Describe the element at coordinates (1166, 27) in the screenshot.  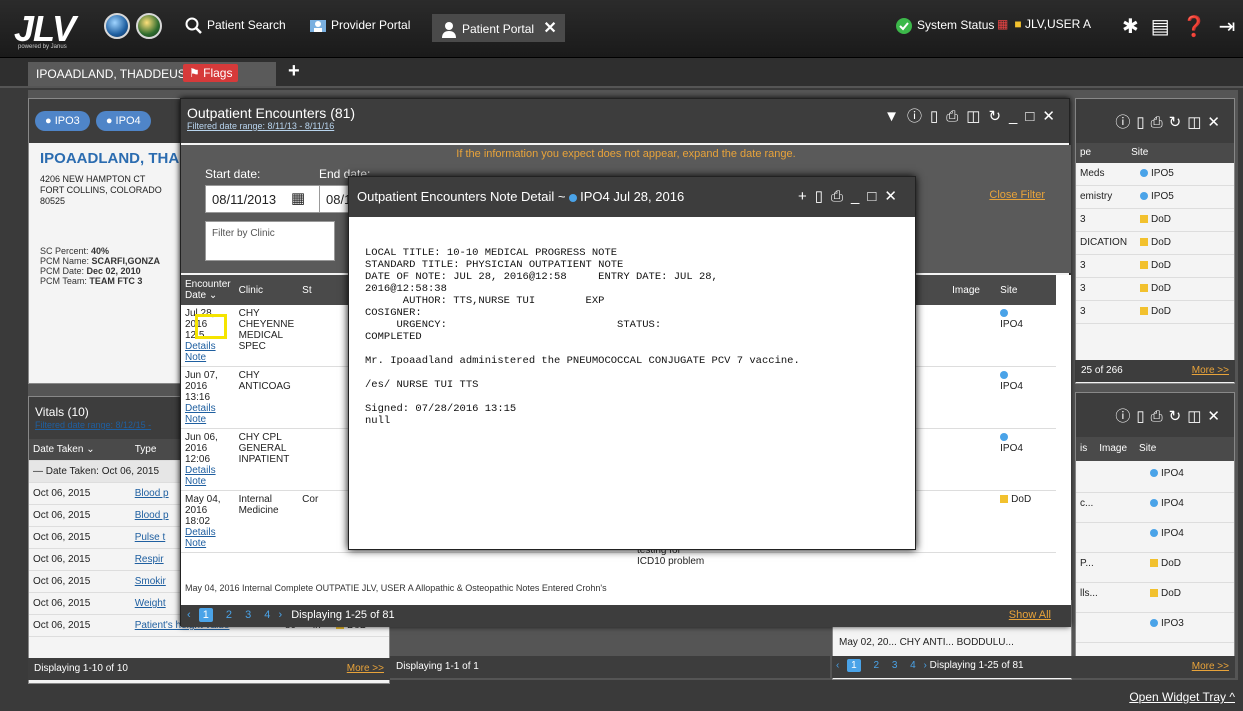
I see `document-icon: ▤` at that location.